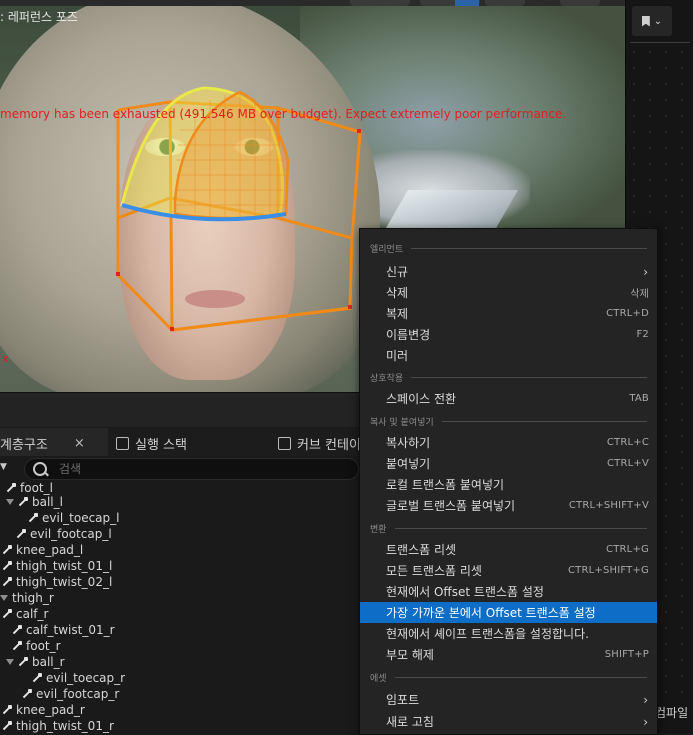 This screenshot has width=693, height=735. What do you see at coordinates (508, 549) in the screenshot?
I see `menu-item-reset-transform: 트랜스폼 리셋 CTRL+G` at bounding box center [508, 549].